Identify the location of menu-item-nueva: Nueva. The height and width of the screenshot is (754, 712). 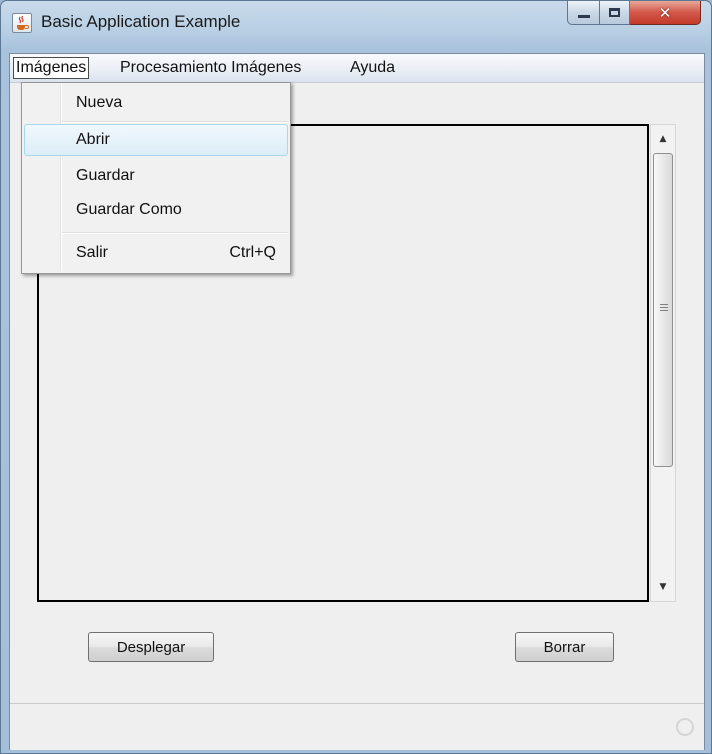
(156, 103).